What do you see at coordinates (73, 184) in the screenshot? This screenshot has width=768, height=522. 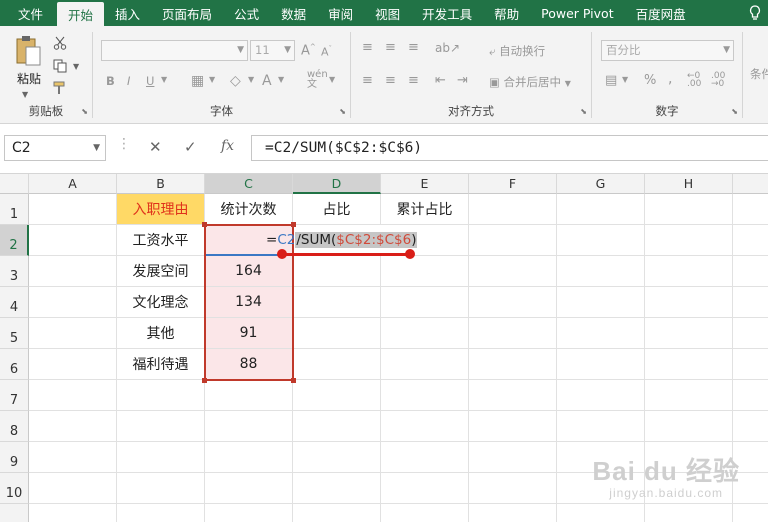 I see `column-header-a: A` at bounding box center [73, 184].